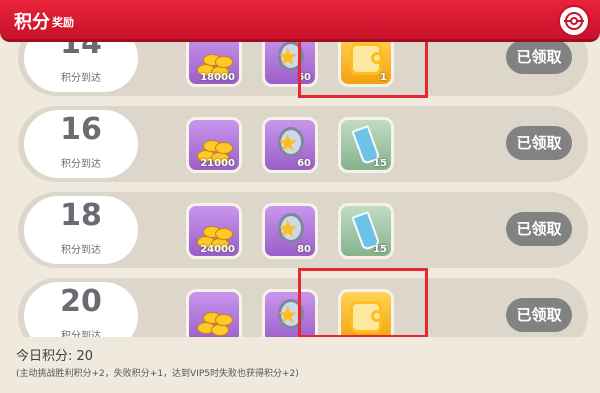 This screenshot has height=393, width=600. I want to click on header-bar: 积分 奖励, so click(300, 21).